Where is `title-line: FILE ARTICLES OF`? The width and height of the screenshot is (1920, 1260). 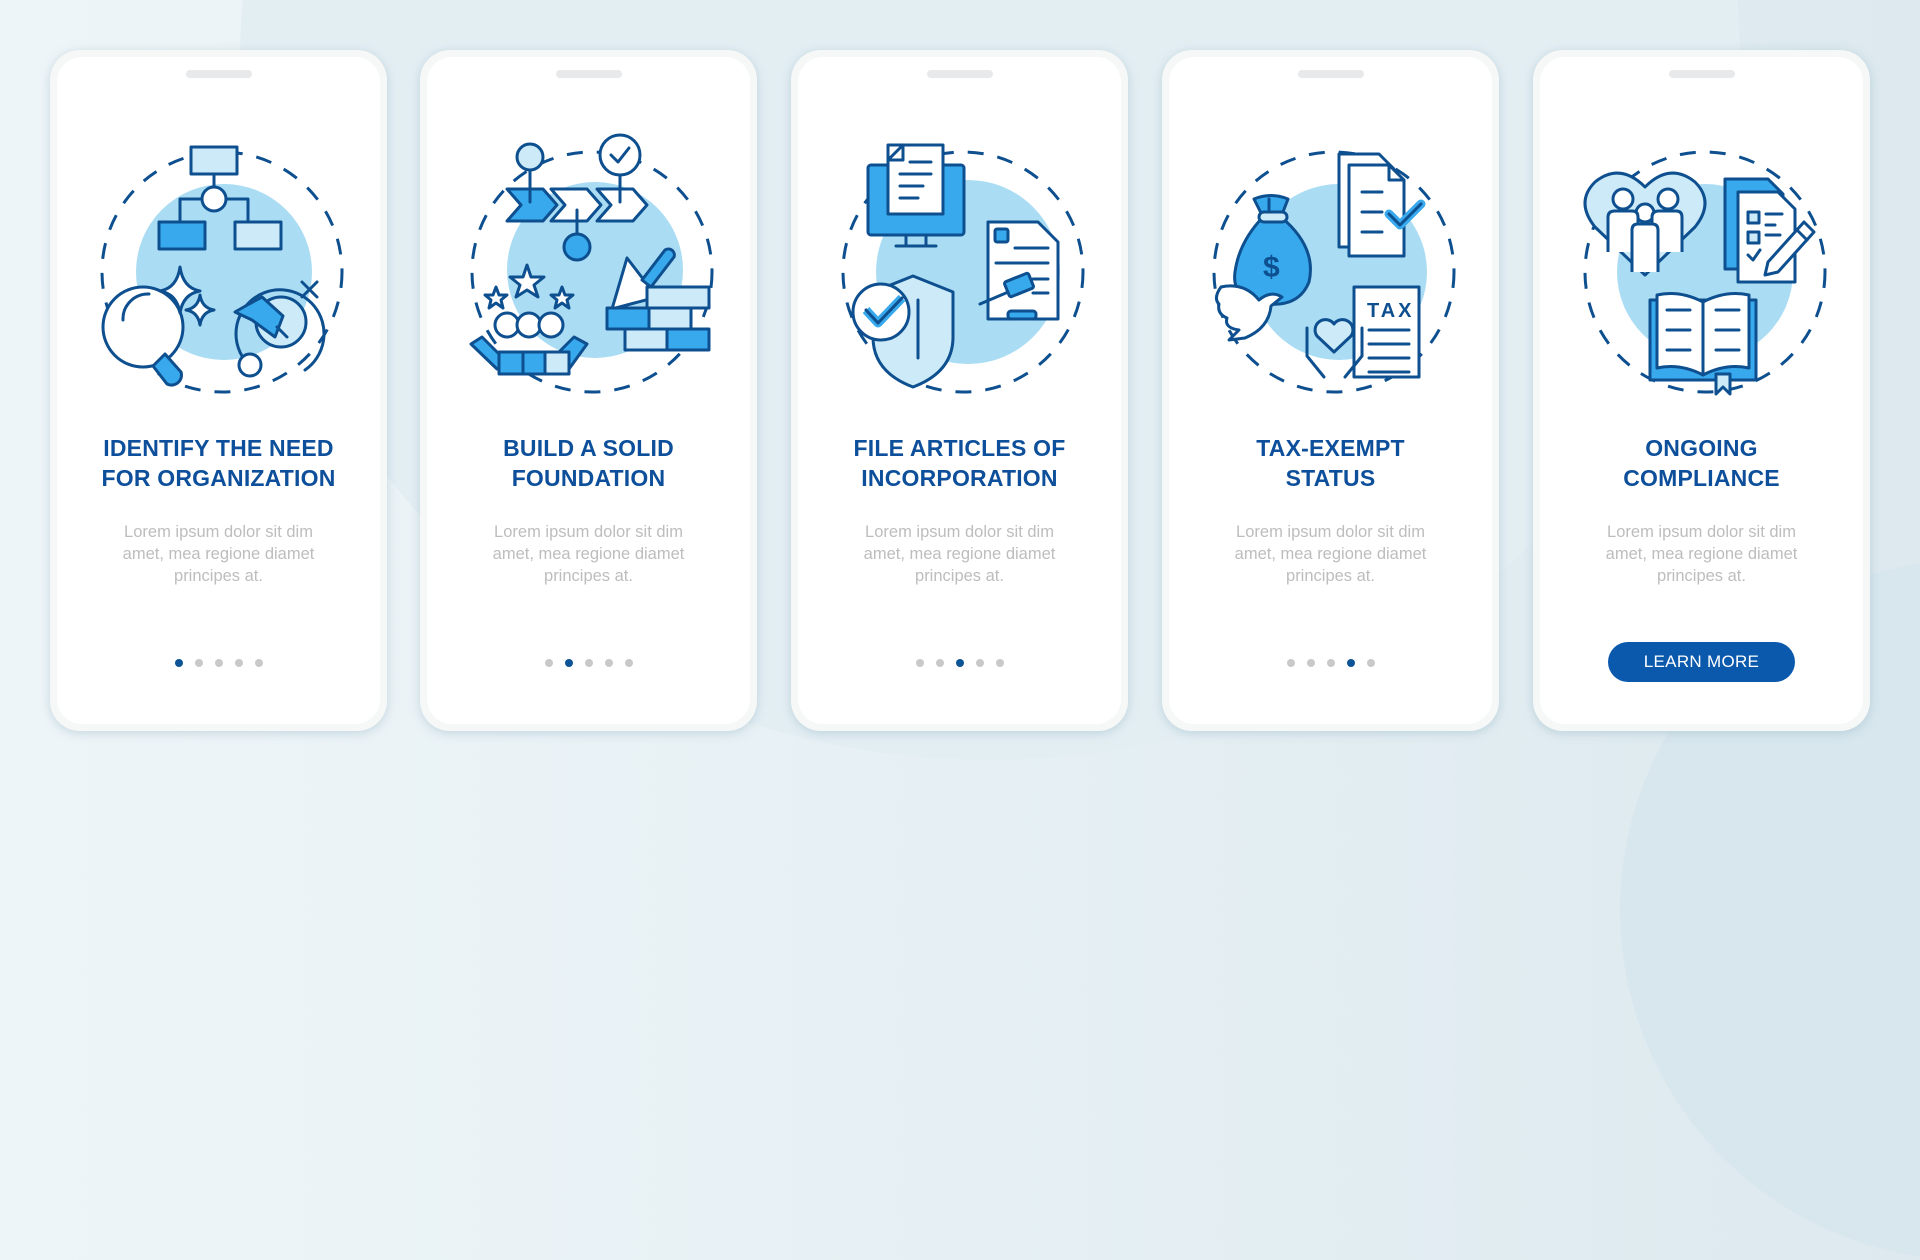
title-line: FILE ARTICLES OF is located at coordinates (959, 448).